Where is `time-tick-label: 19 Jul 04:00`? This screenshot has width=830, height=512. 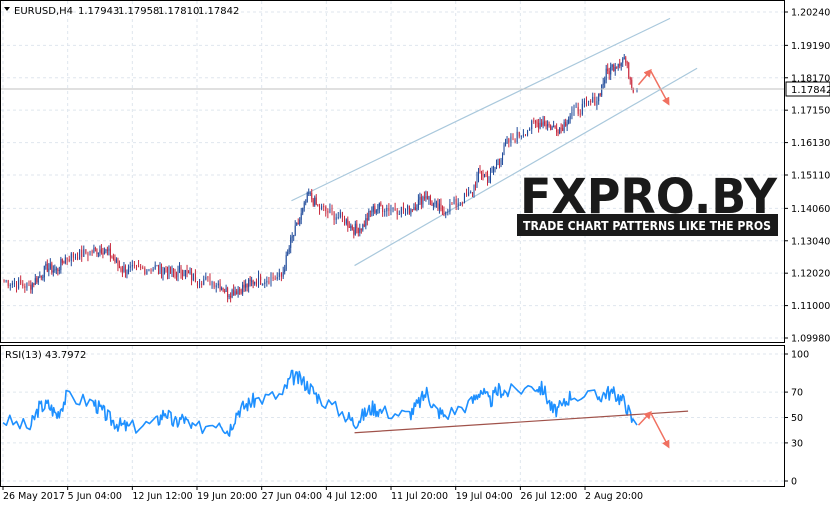 time-tick-label: 19 Jul 04:00 is located at coordinates (484, 496).